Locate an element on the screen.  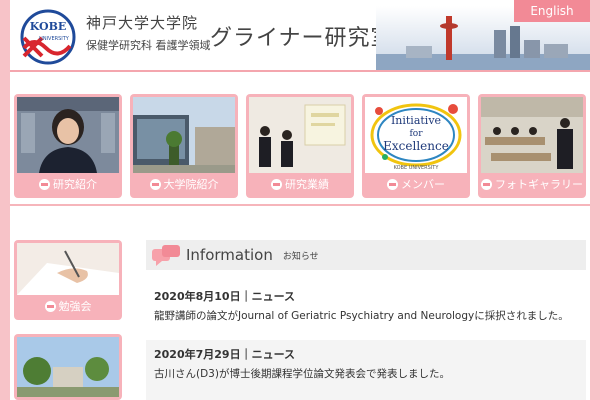
emblem-caption: KOBE UNIVERSITY is located at coordinates (417, 168).